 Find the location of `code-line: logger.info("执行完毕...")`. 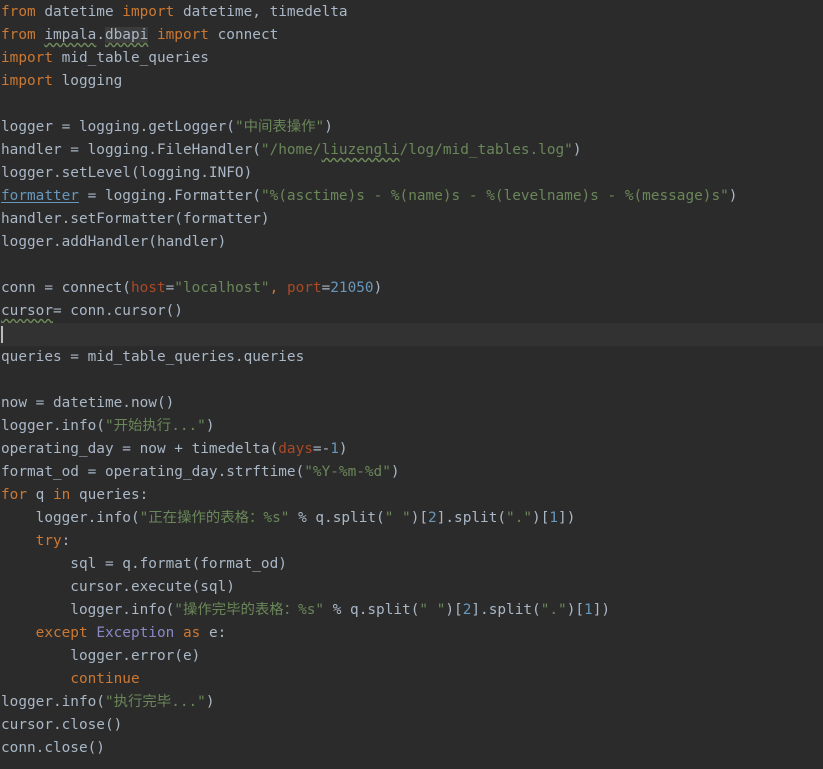

code-line: logger.info("执行完毕...") is located at coordinates (411, 702).